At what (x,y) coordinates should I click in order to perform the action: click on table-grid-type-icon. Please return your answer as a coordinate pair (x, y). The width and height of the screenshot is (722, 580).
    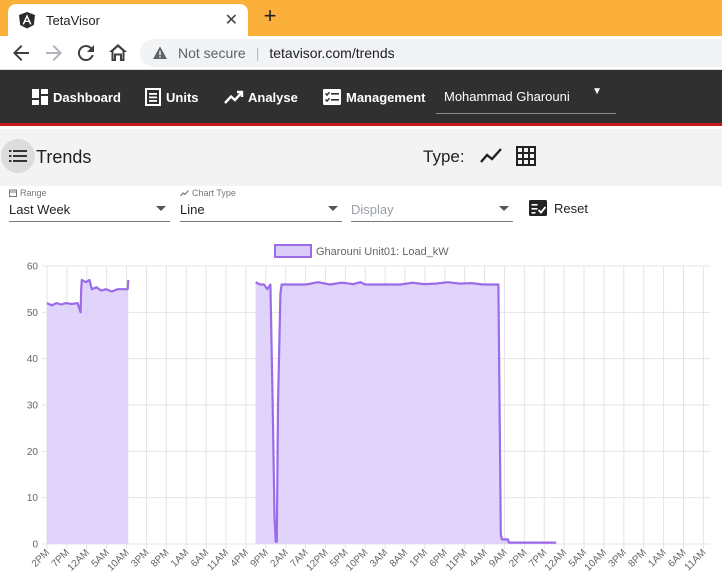
    Looking at the image, I should click on (526, 156).